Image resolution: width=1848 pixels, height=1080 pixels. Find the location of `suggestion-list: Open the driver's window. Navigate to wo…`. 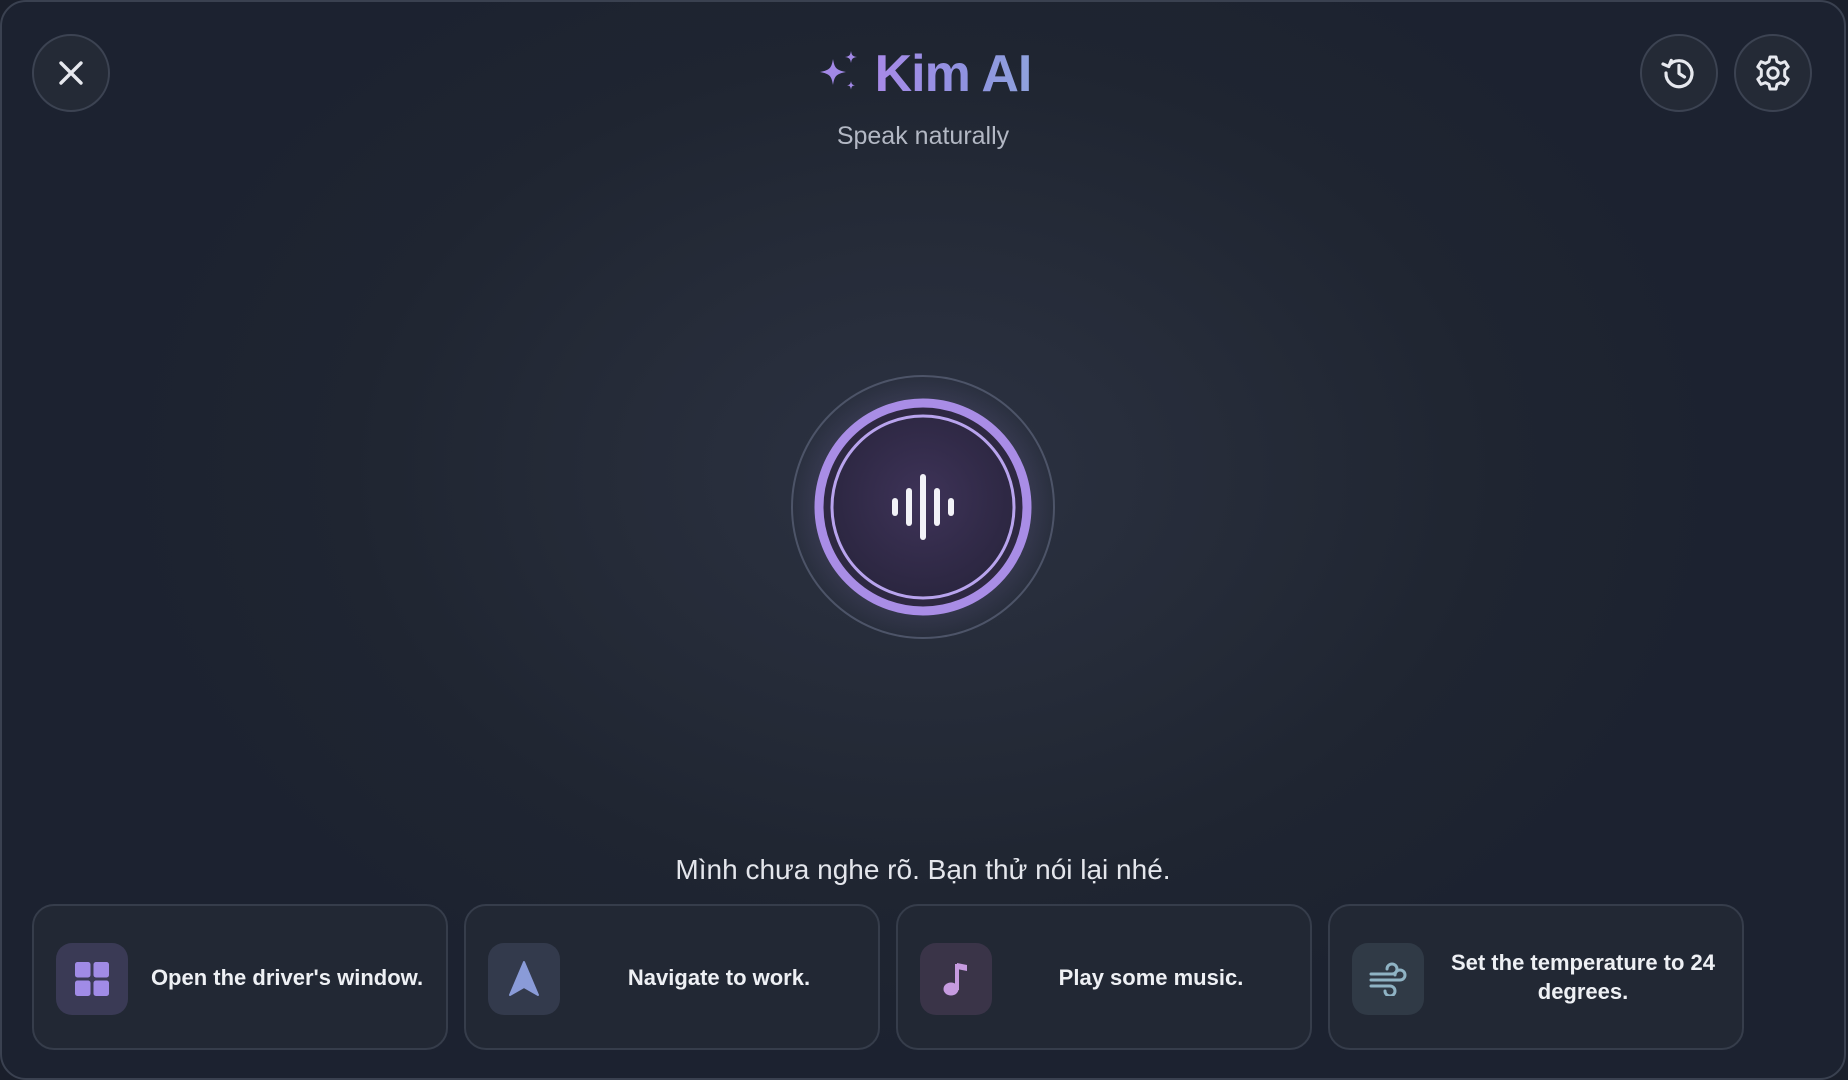

suggestion-list: Open the driver's window. Navigate to wo… is located at coordinates (888, 977).